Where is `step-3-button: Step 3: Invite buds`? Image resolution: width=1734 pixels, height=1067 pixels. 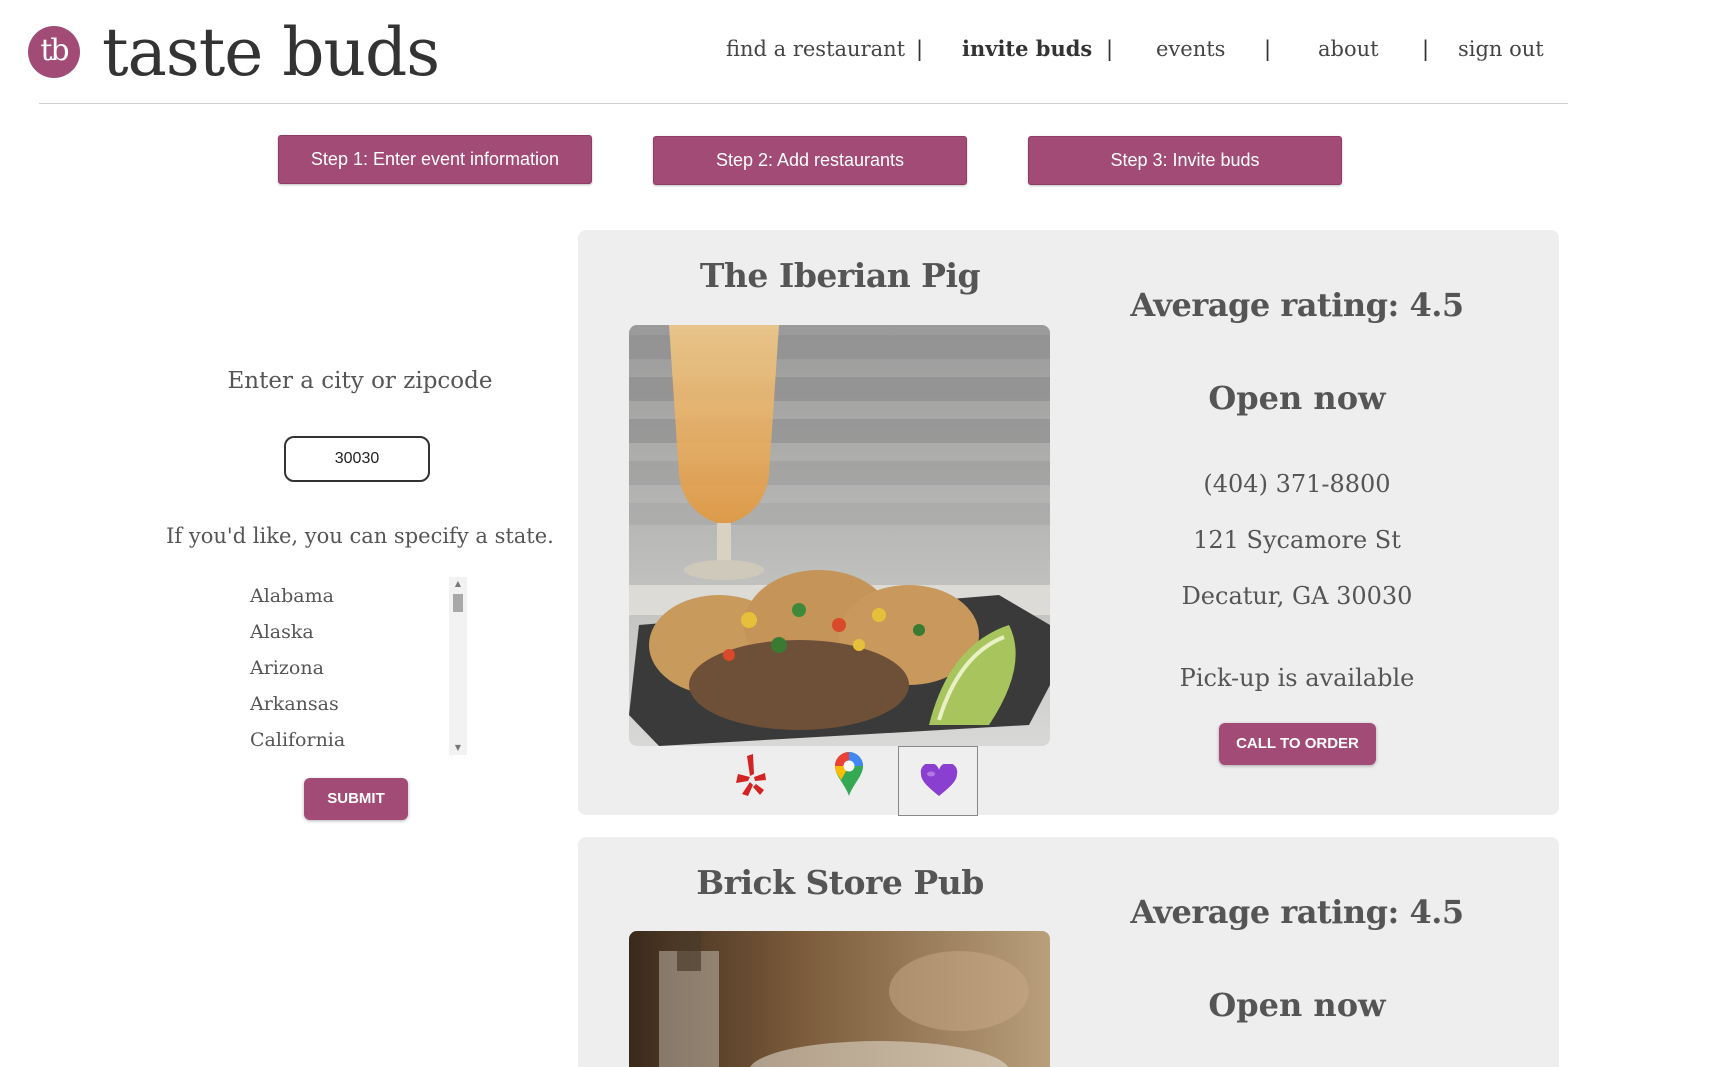 step-3-button: Step 3: Invite buds is located at coordinates (1185, 160).